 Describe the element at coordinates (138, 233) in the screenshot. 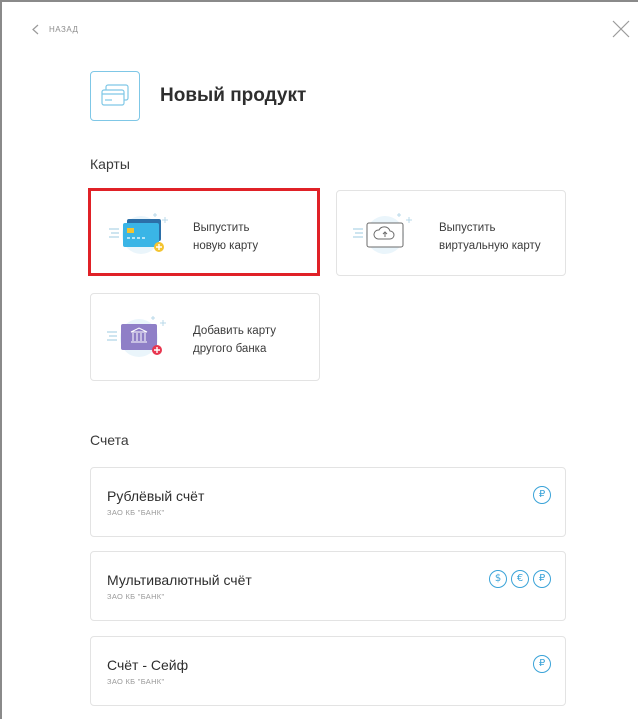

I see `new-card-icon` at that location.